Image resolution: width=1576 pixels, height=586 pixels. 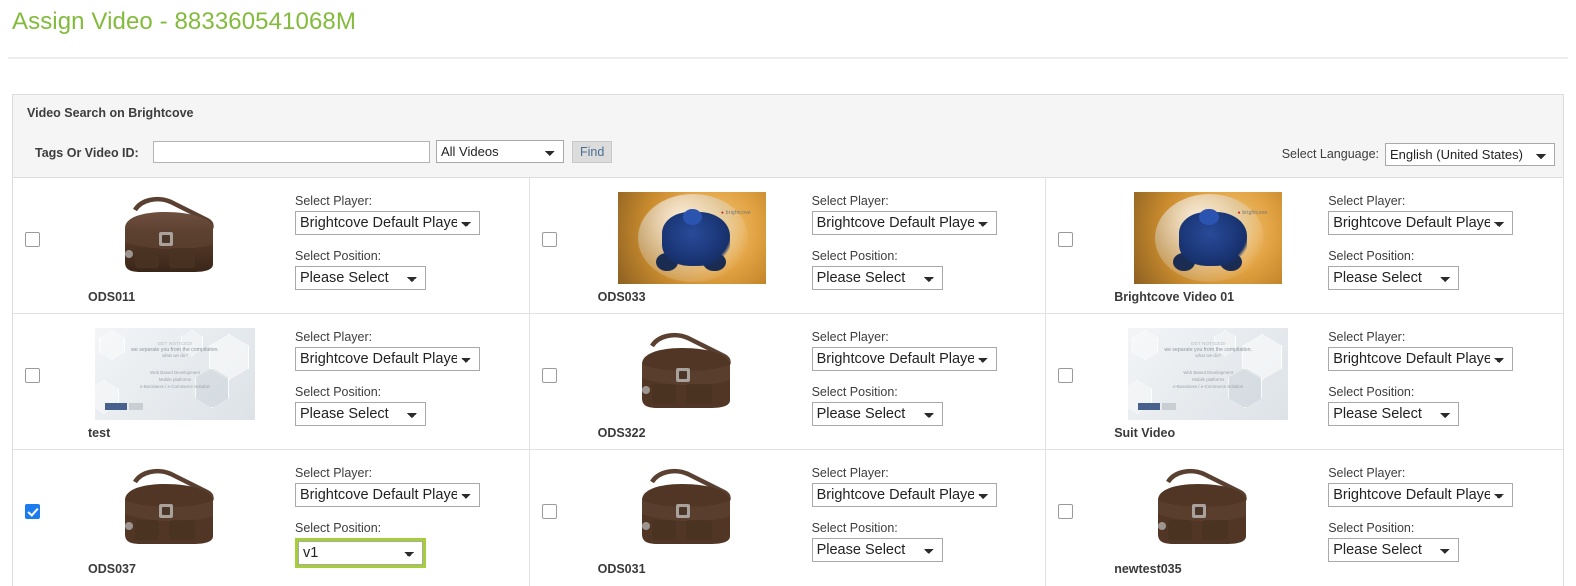 I want to click on promo-bar-dark, so click(x=116, y=406).